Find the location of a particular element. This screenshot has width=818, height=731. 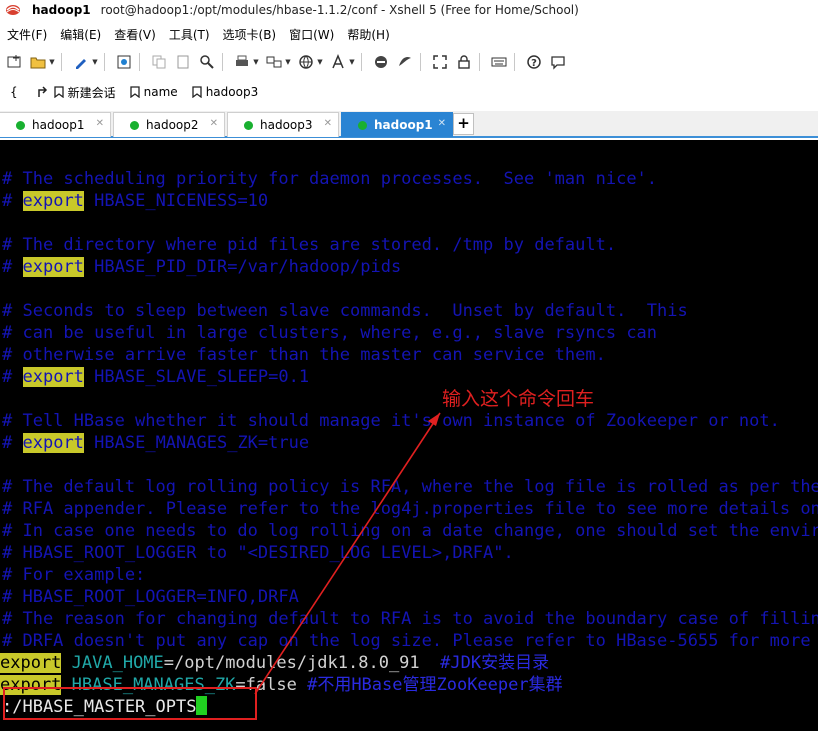

annotation-arrow-icon is located at coordinates (347, 553).